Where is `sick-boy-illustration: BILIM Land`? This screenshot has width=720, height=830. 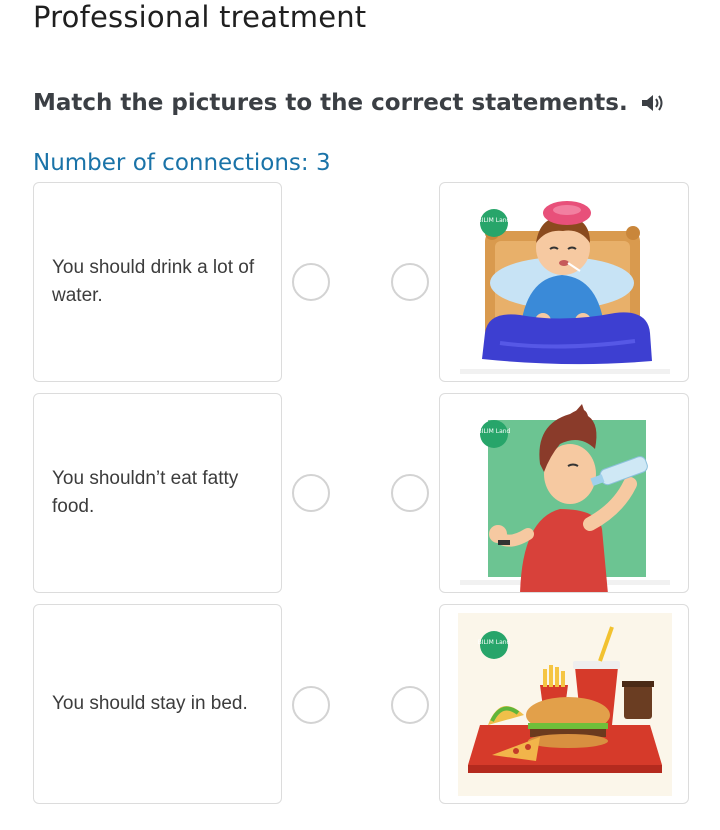
sick-boy-illustration: BILIM Land is located at coordinates (565, 287).